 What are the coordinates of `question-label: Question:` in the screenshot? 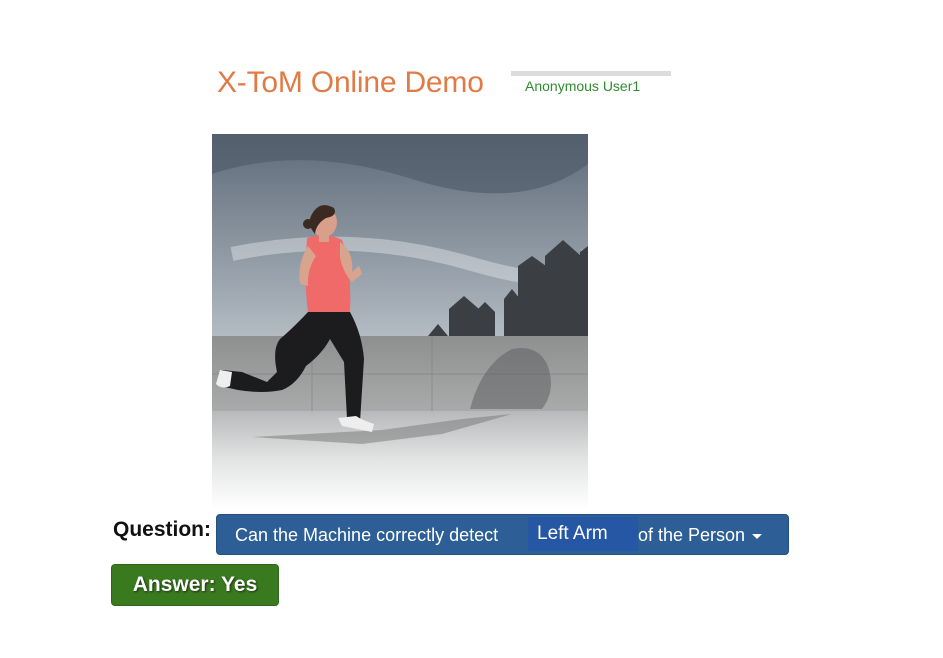 It's located at (162, 529).